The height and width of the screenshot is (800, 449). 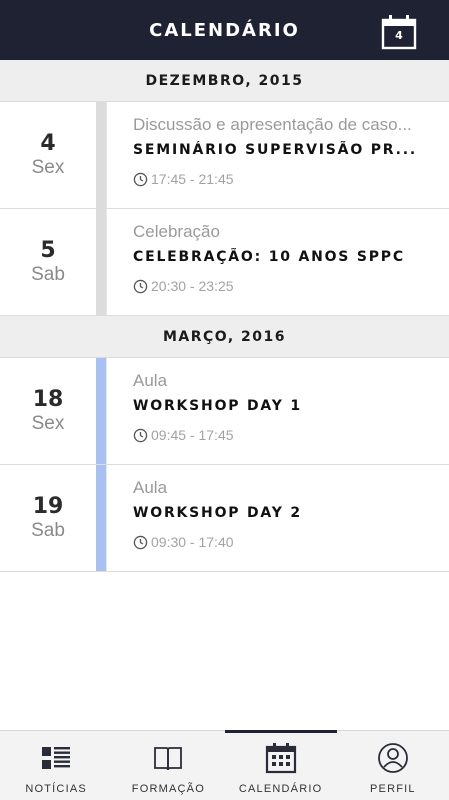 I want to click on tab-noticias: NOTÍCIAS, so click(x=56, y=765).